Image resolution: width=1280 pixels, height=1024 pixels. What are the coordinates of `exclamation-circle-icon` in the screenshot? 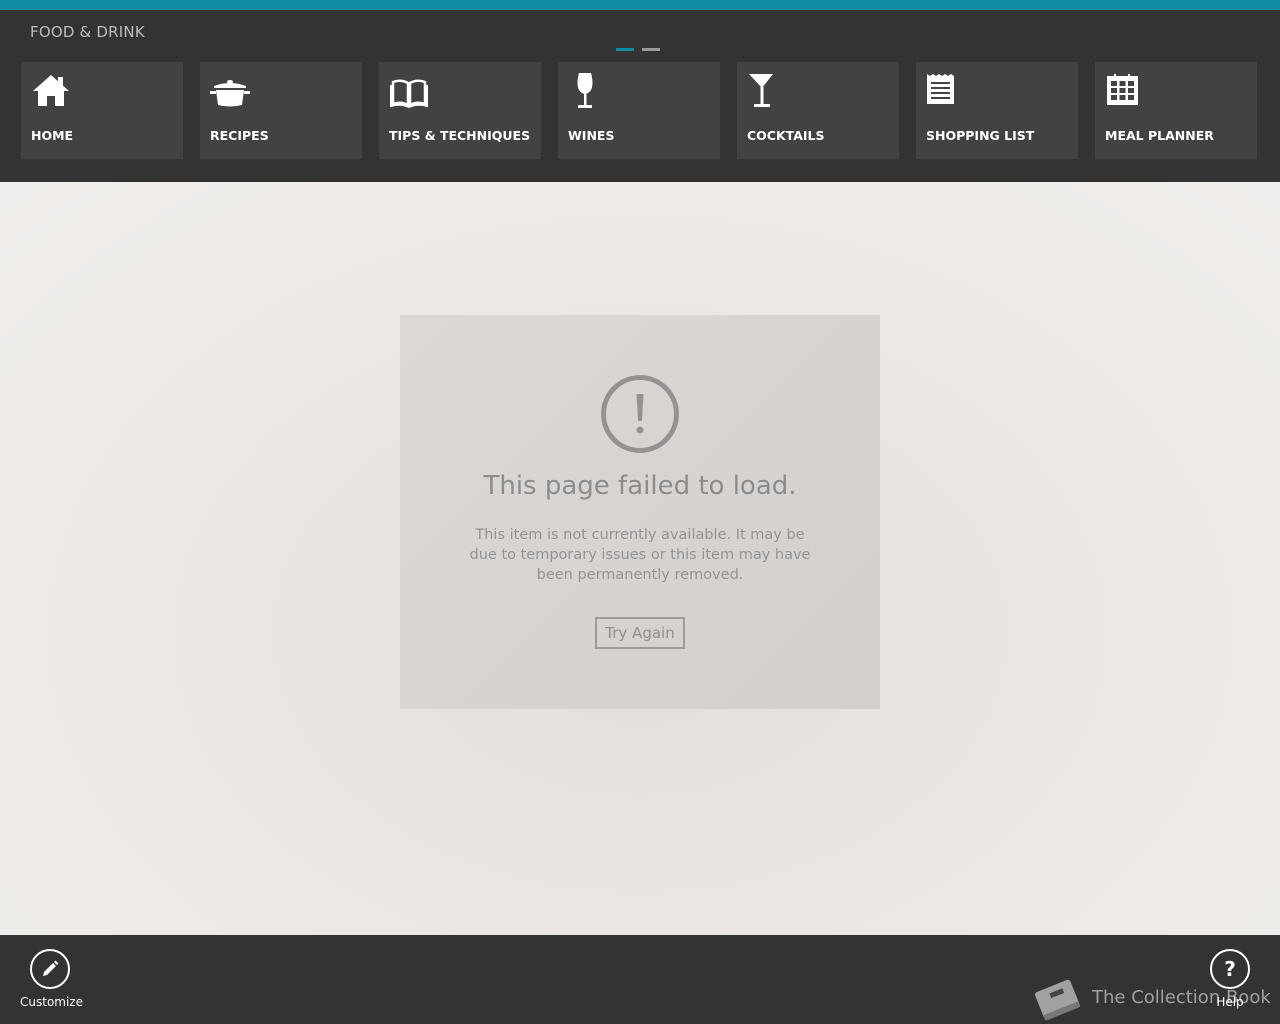 It's located at (640, 414).